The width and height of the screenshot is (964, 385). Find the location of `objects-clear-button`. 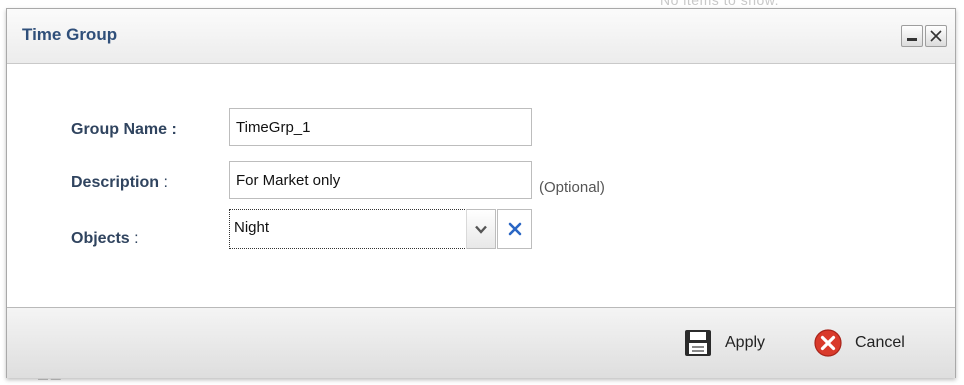

objects-clear-button is located at coordinates (514, 229).